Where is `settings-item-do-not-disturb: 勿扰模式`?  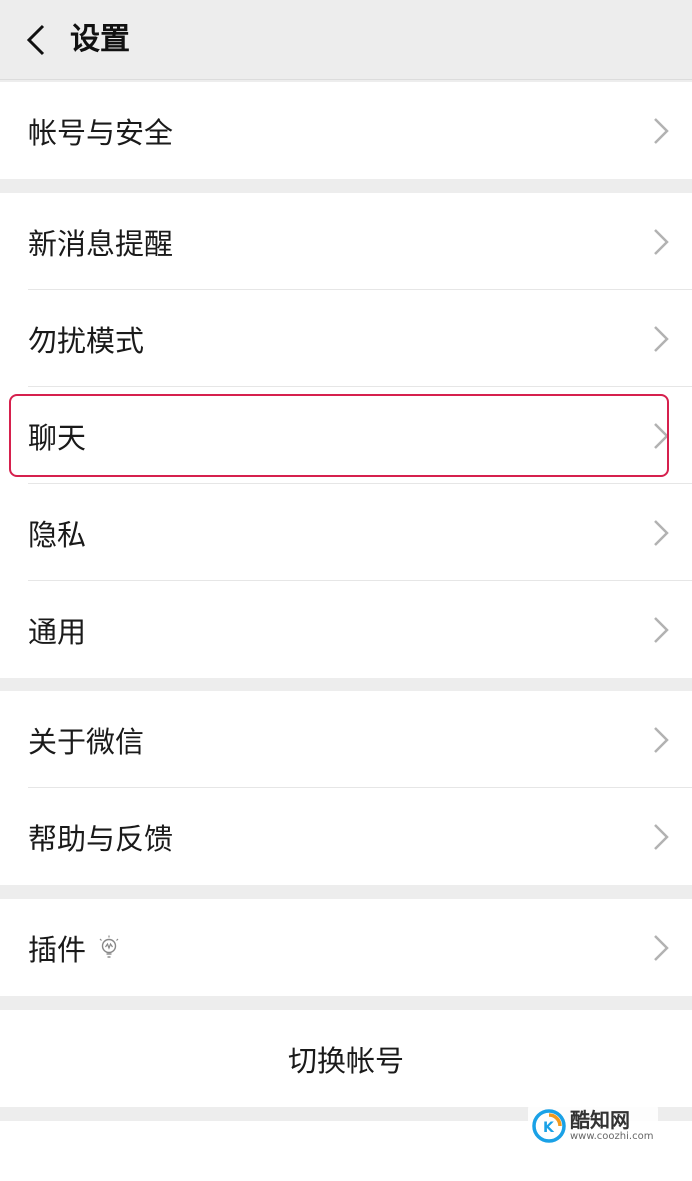
settings-item-do-not-disturb: 勿扰模式 is located at coordinates (346, 338).